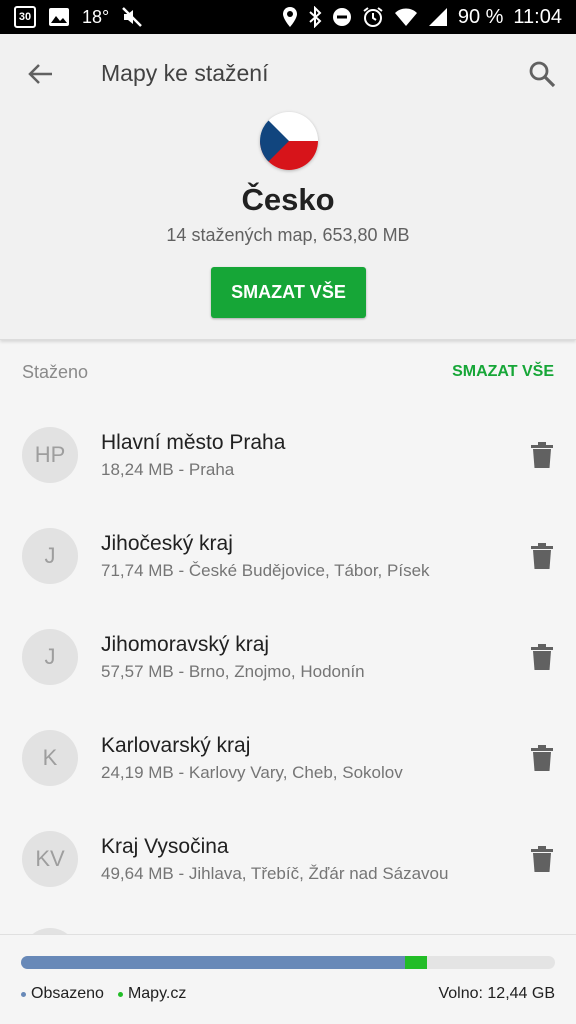  Describe the element at coordinates (288, 292) in the screenshot. I see `delete-all-button: SMAZAT VŠE` at that location.